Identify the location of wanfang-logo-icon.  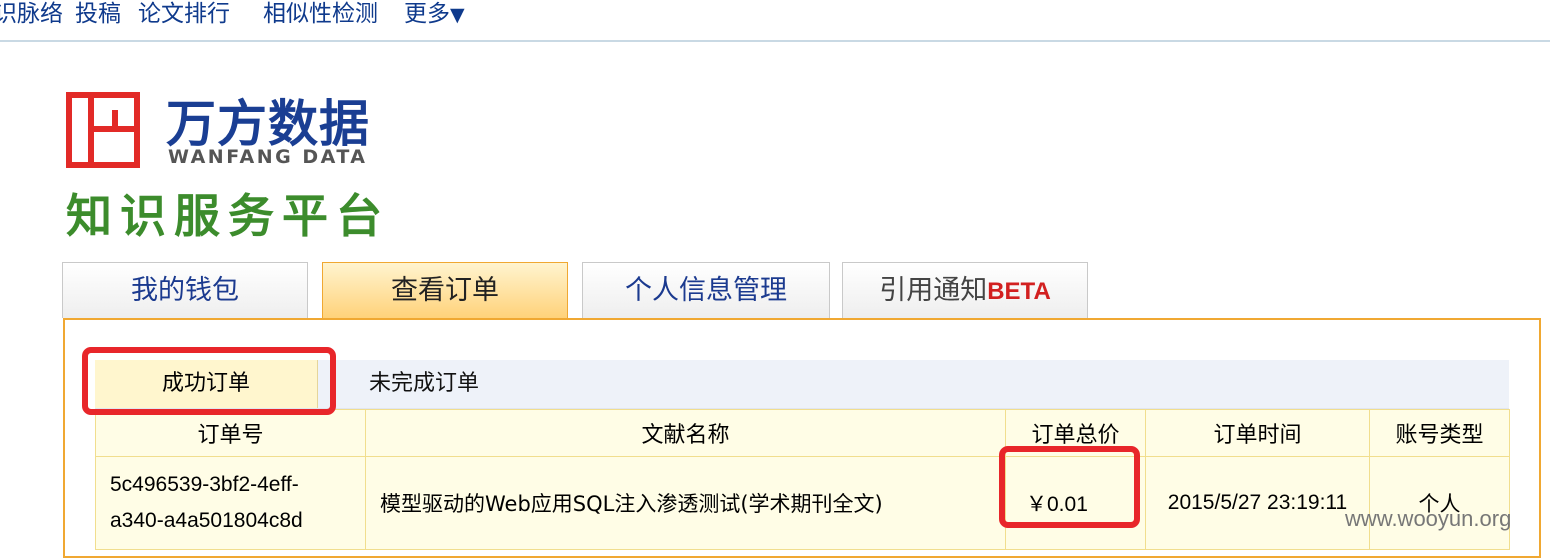
(103, 130).